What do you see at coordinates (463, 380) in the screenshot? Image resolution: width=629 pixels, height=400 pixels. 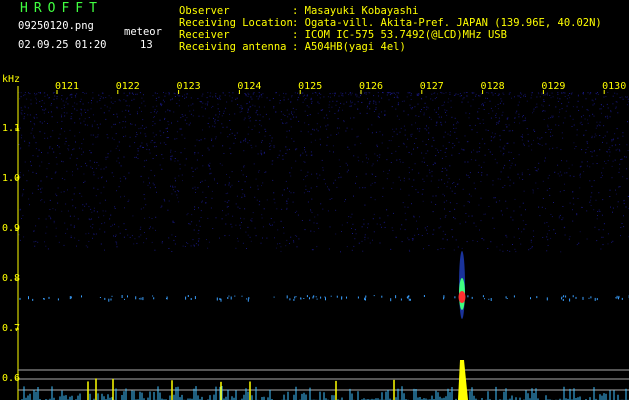 I see `meteor-baseline-spike` at bounding box center [463, 380].